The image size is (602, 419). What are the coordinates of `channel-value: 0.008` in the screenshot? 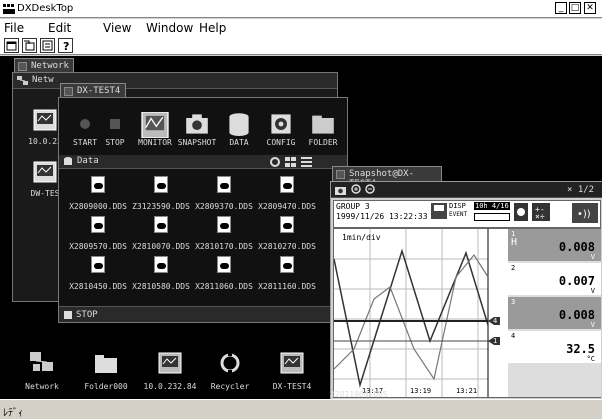 It's located at (576, 247).